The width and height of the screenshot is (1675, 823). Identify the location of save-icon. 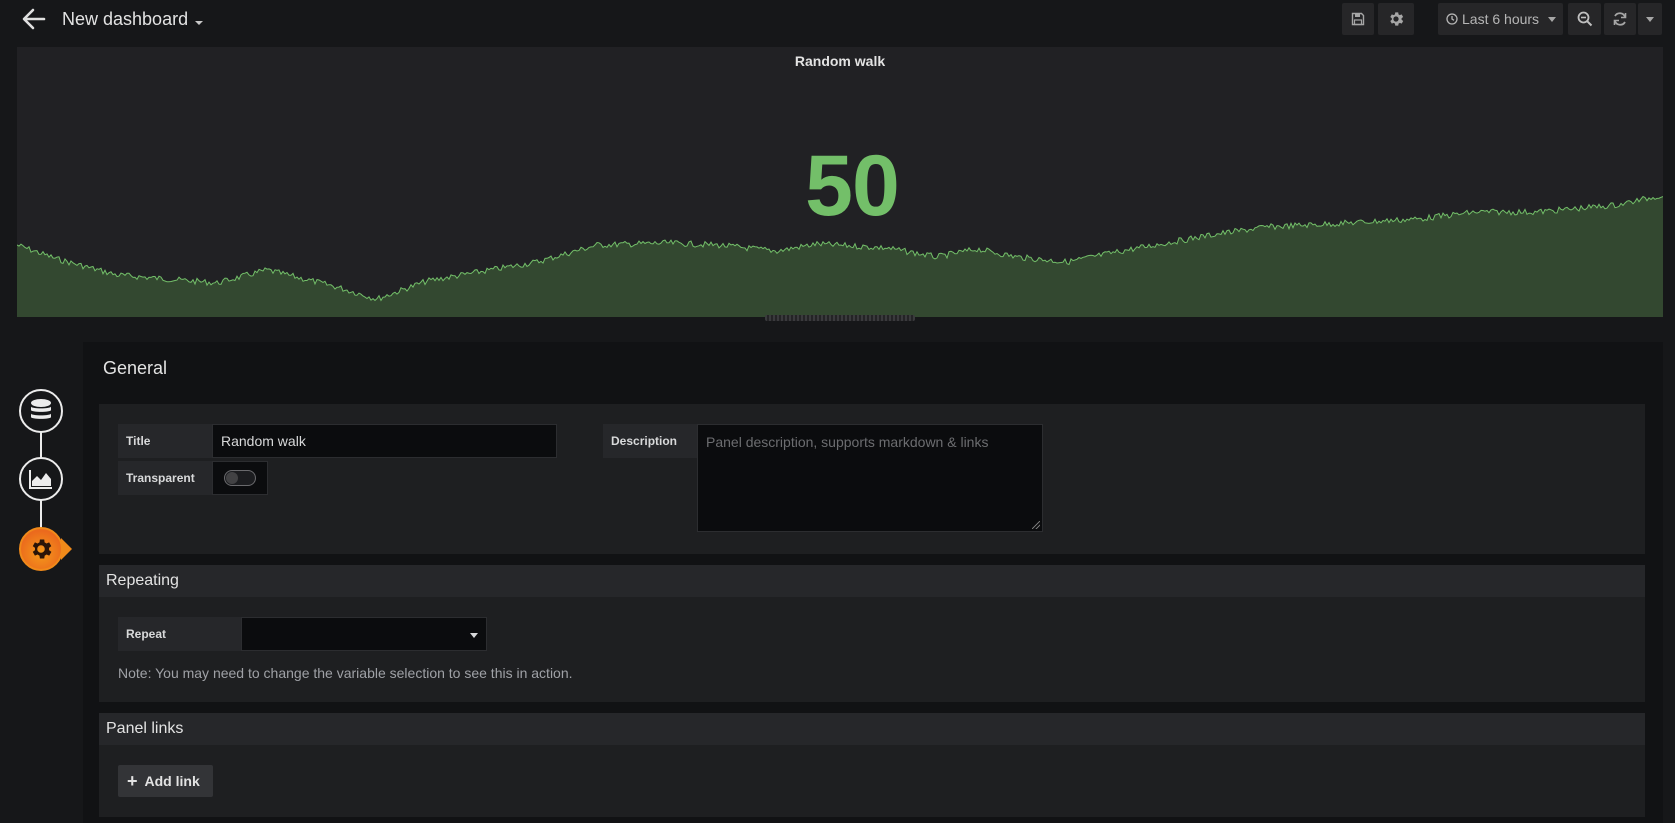
(1358, 19).